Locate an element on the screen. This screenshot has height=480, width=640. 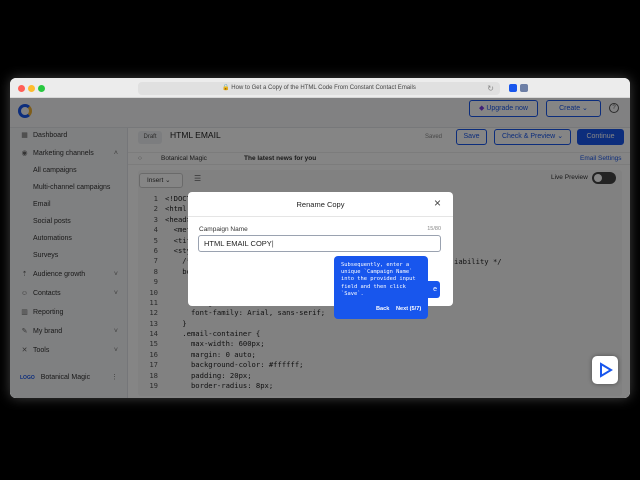
text-cursor: | is located at coordinates (272, 243).